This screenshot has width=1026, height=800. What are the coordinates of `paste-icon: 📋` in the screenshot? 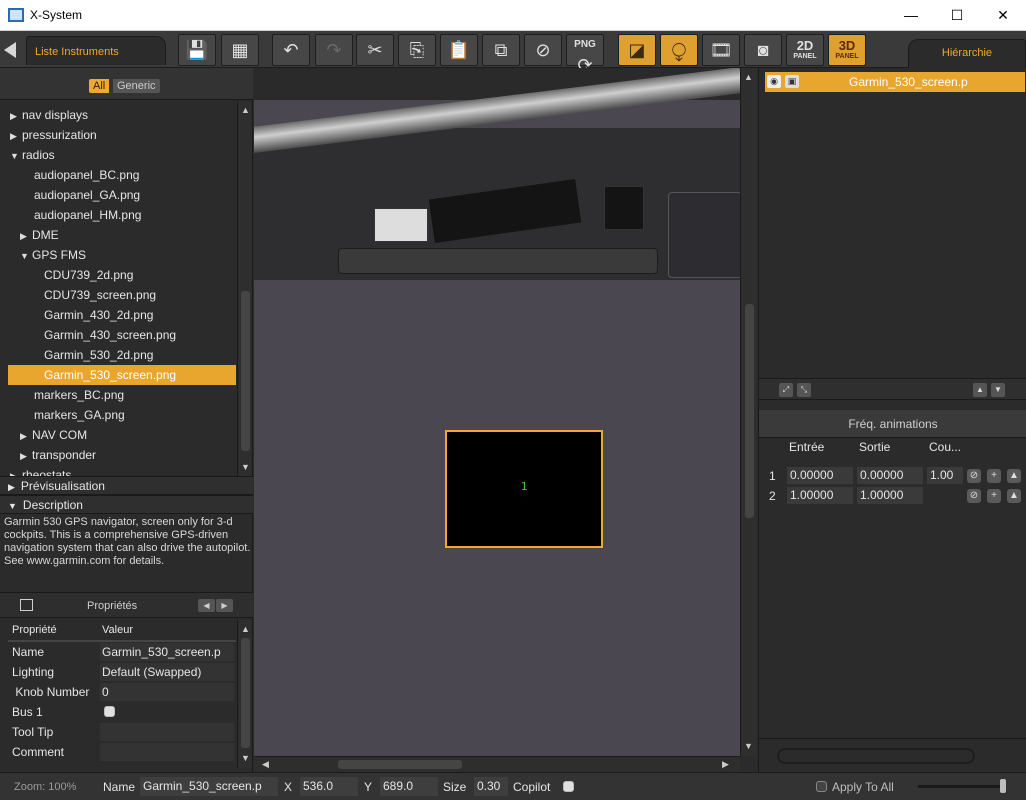 It's located at (459, 50).